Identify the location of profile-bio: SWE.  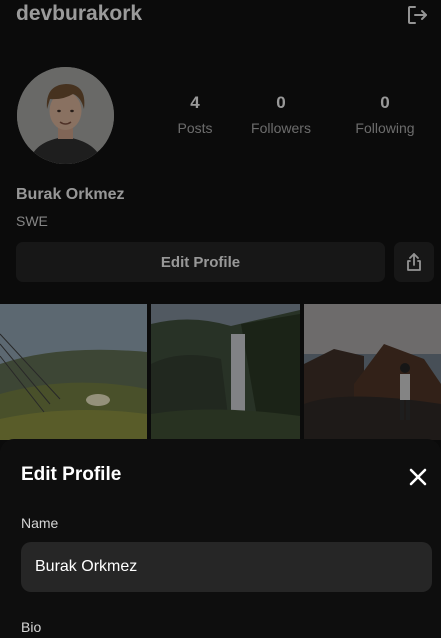
(32, 221).